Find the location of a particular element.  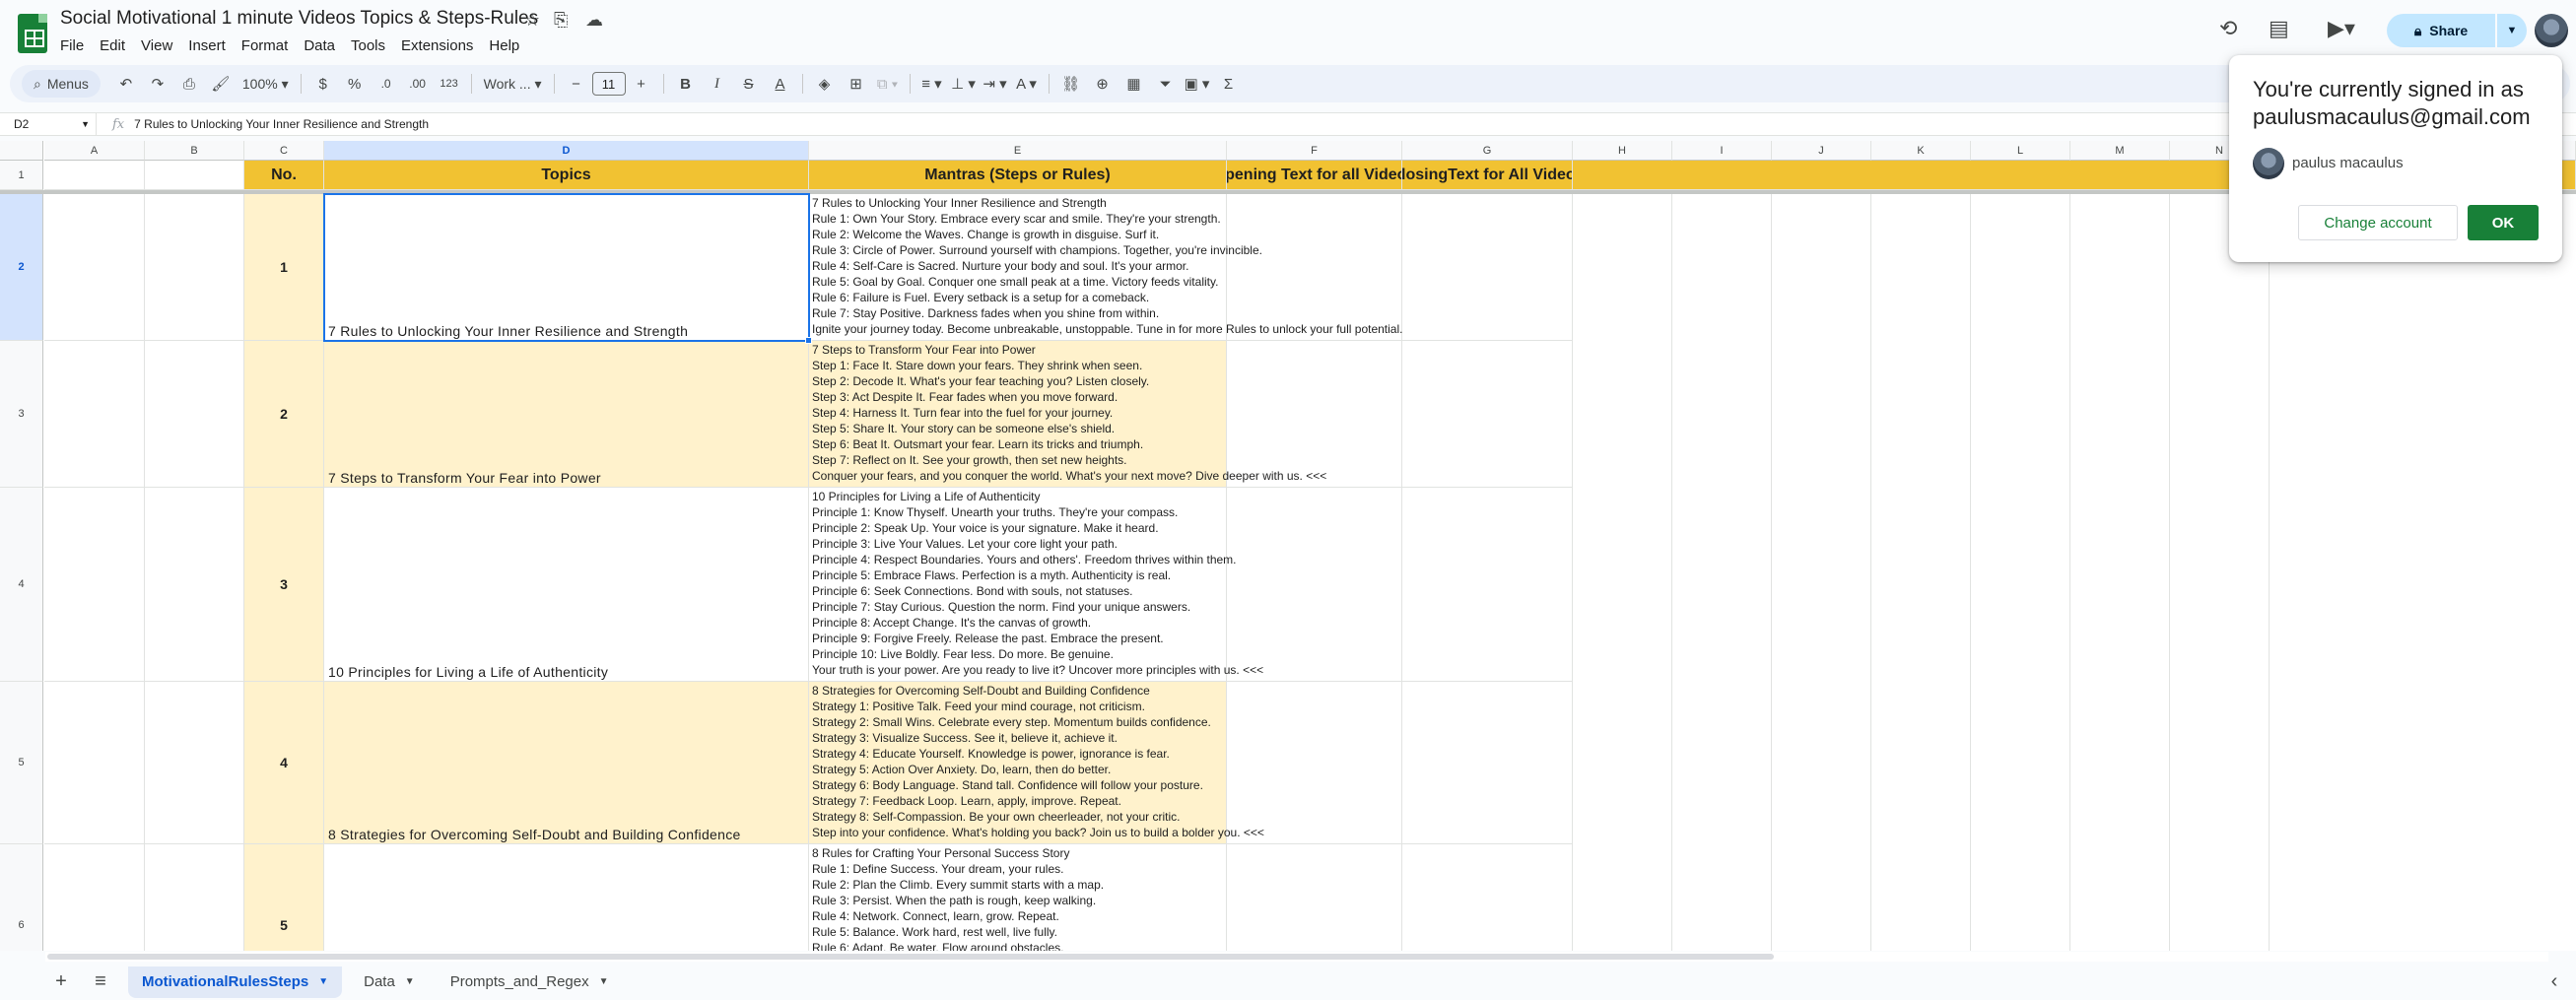

column-header-g: G is located at coordinates (1487, 151).